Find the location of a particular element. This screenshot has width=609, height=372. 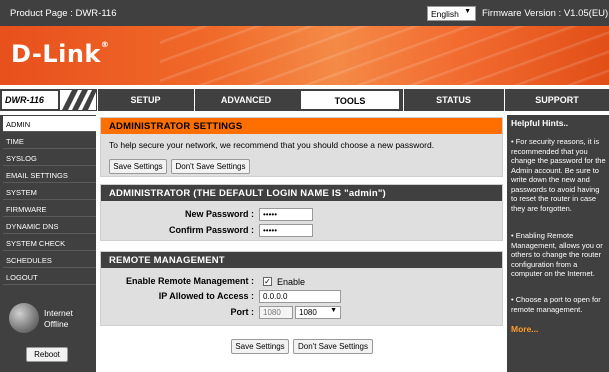

model-name: DWR-116 is located at coordinates (30, 100).